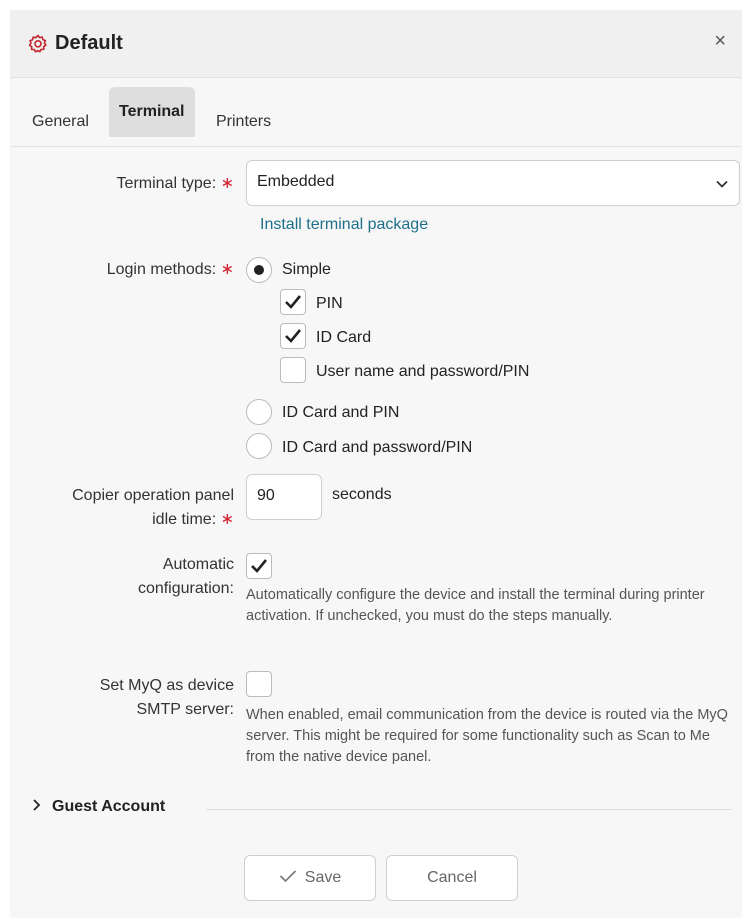 This screenshot has width=742, height=918. I want to click on tab-terminal: Terminal, so click(152, 112).